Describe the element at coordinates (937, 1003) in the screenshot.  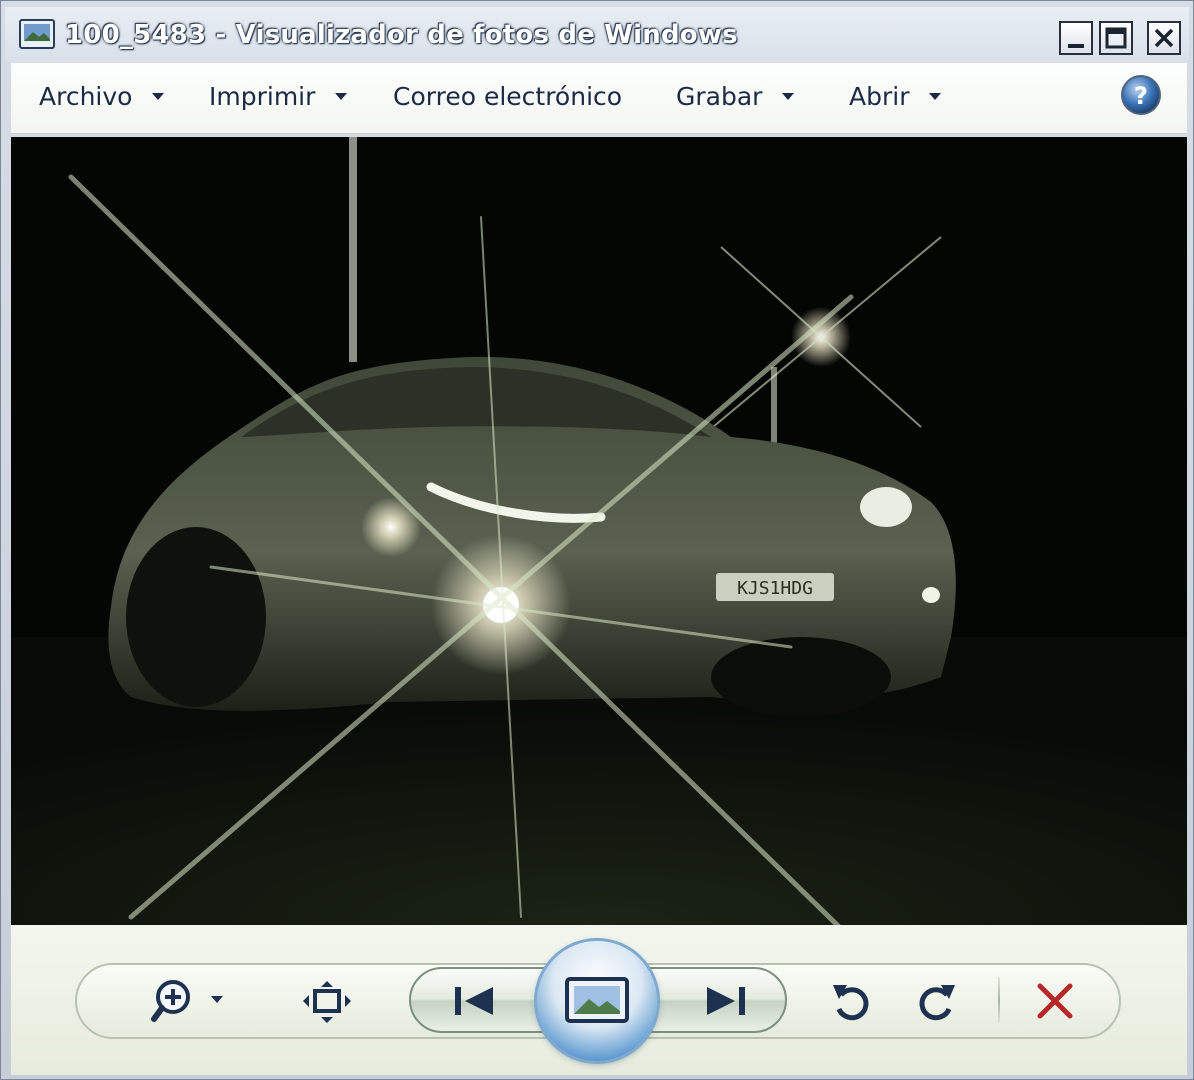
I see `rotate-clockwise-icon` at that location.